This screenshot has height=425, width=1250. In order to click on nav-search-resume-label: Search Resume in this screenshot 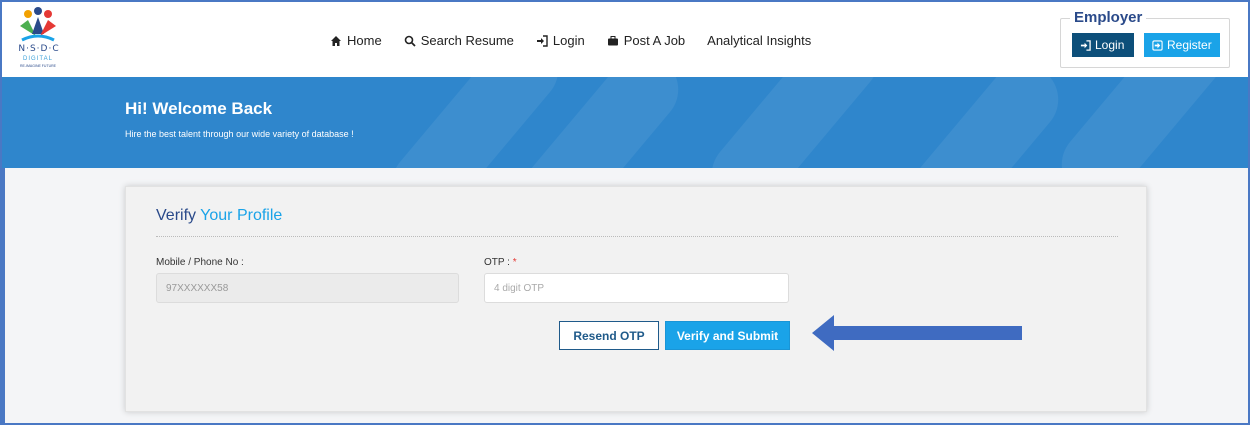, I will do `click(467, 40)`.